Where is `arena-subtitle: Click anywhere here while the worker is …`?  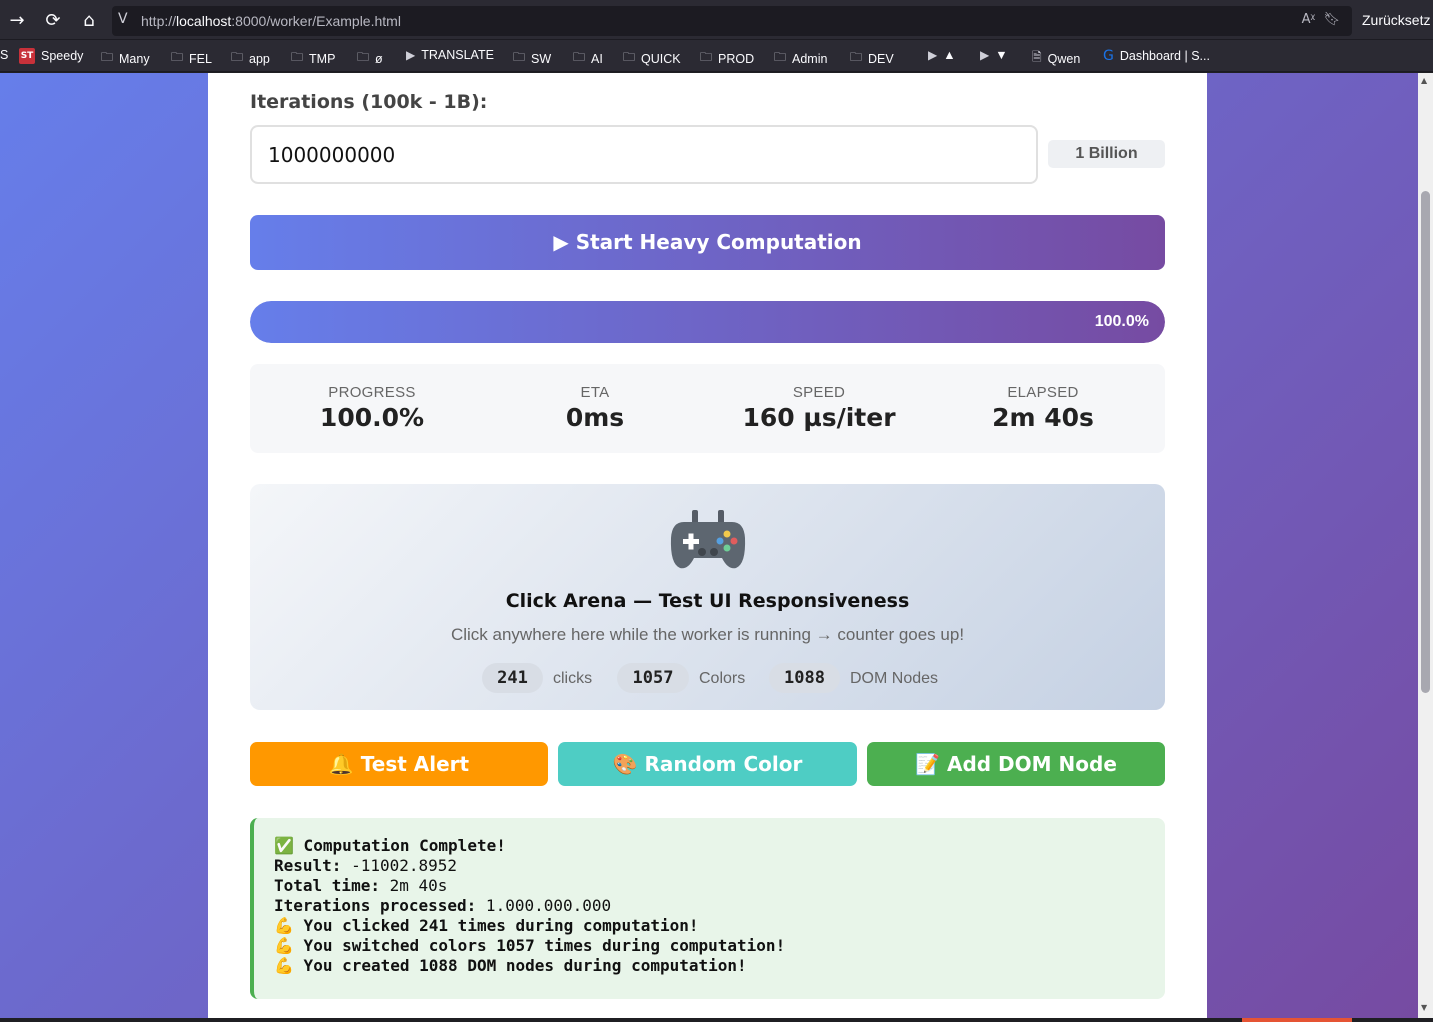
arena-subtitle: Click anywhere here while the worker is … is located at coordinates (707, 634).